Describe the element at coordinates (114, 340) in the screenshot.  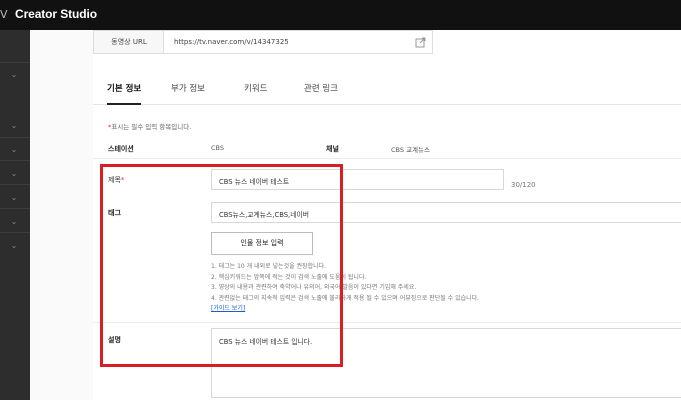
I see `description-label: 설명` at that location.